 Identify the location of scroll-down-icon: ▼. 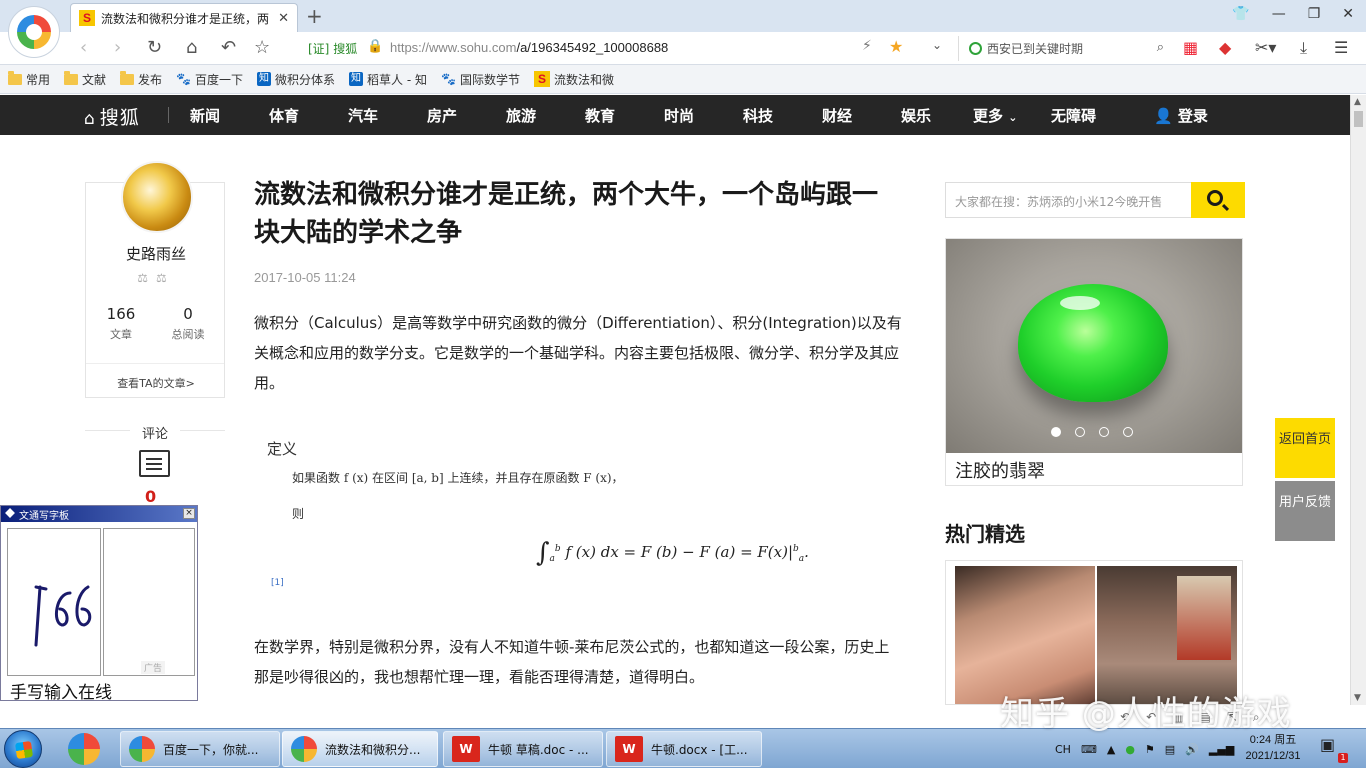
(1357, 698).